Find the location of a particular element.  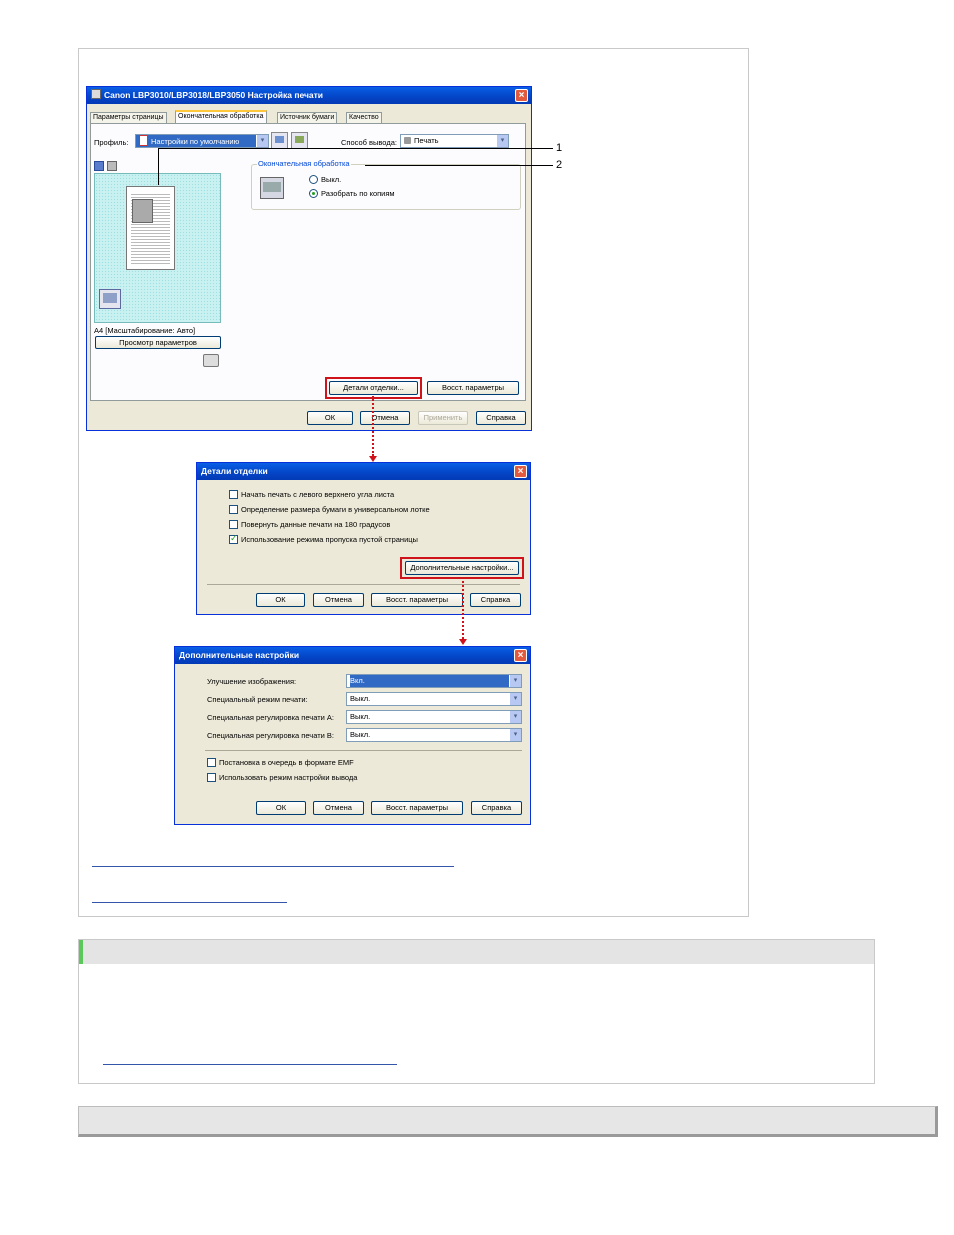

setting-label: Специальная регулировка печати A: is located at coordinates (270, 717).